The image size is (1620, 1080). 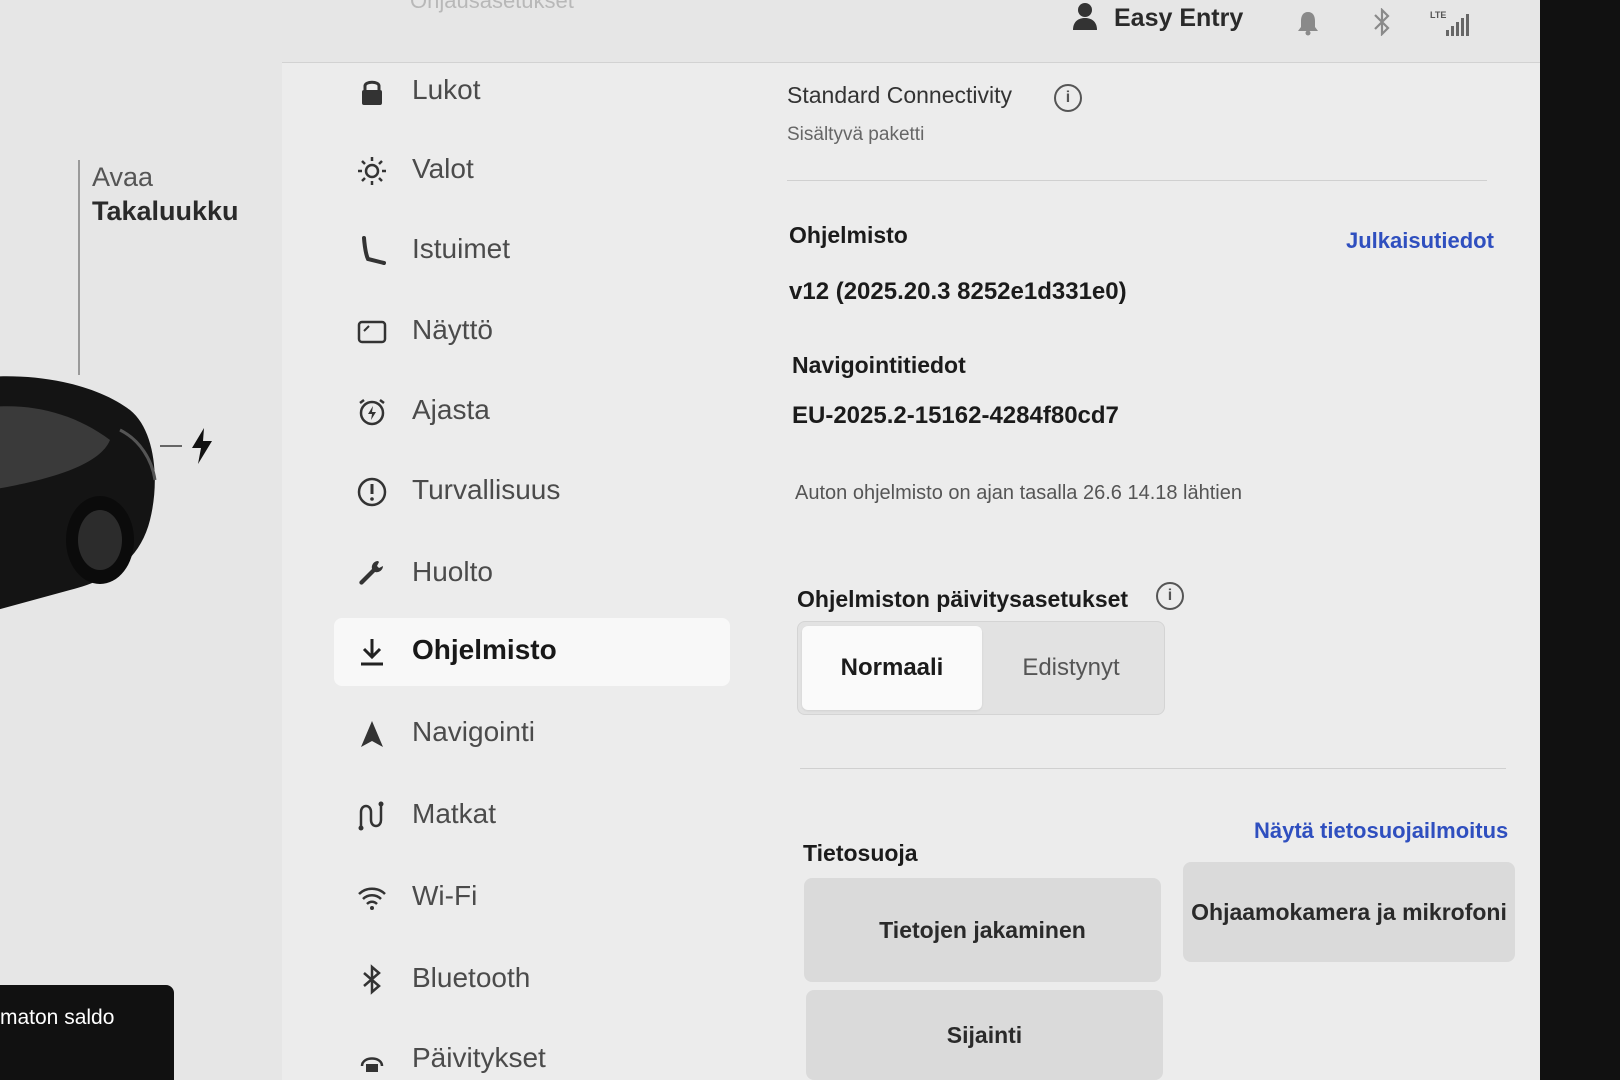 What do you see at coordinates (372, 171) in the screenshot?
I see `light-icon` at bounding box center [372, 171].